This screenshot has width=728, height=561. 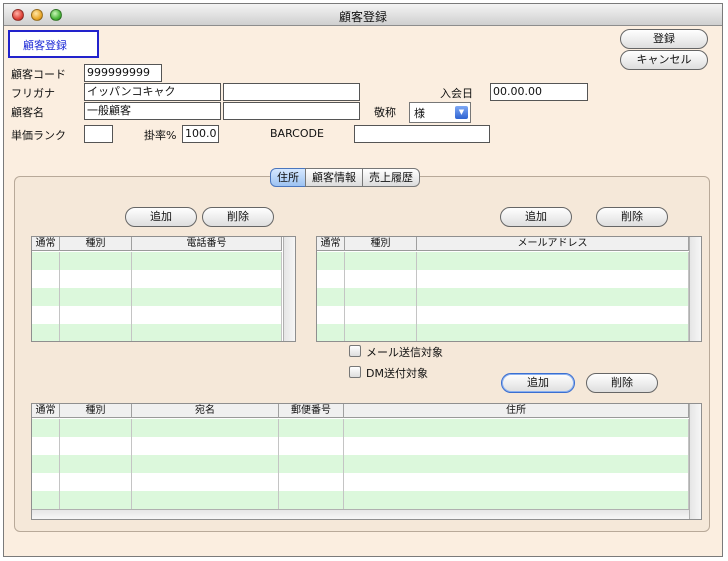 I want to click on column-header: 電話番号, so click(x=207, y=244).